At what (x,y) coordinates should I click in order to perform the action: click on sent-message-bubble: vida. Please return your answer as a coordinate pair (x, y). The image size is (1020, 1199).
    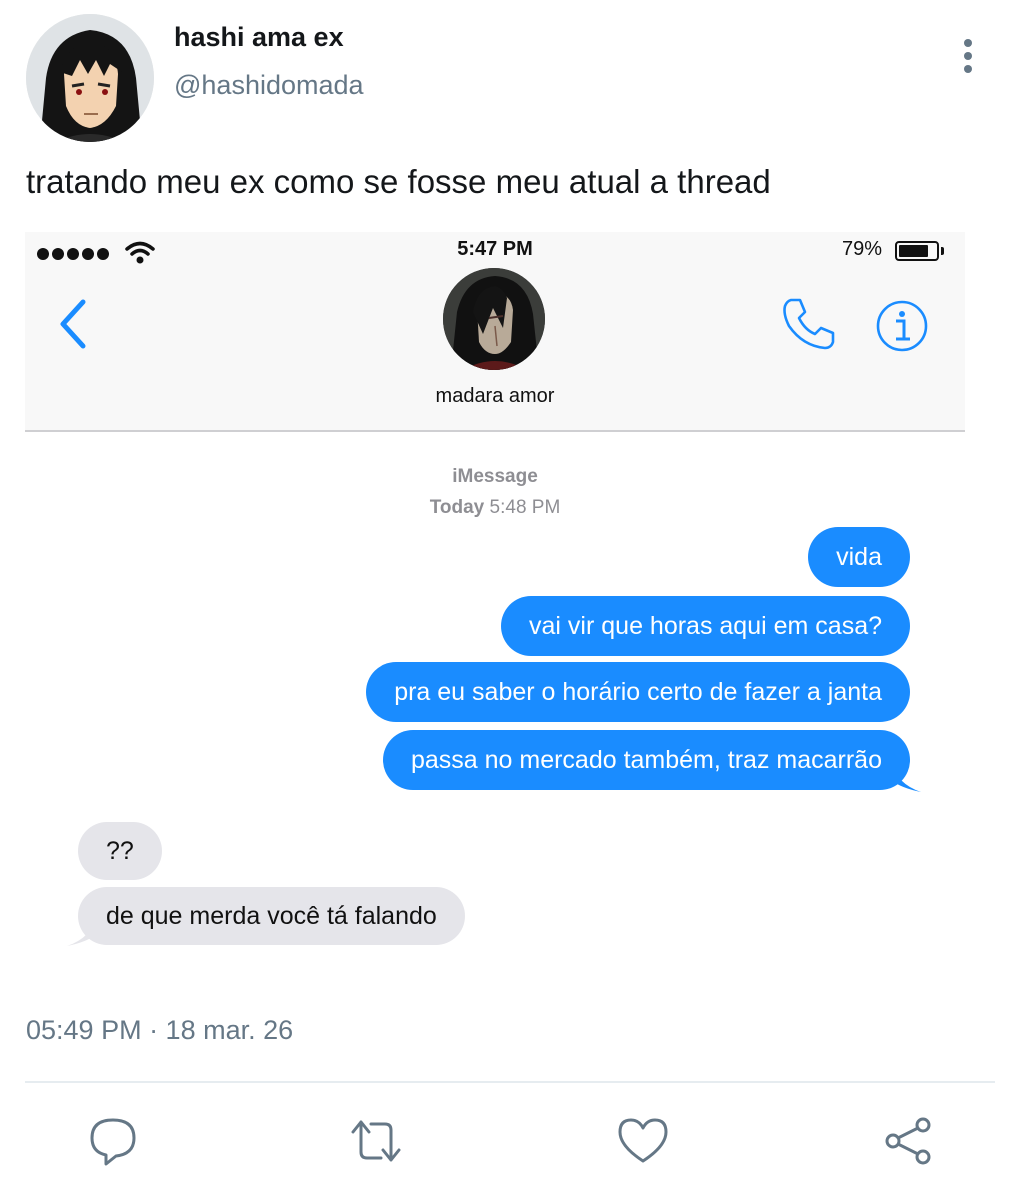
    Looking at the image, I should click on (859, 557).